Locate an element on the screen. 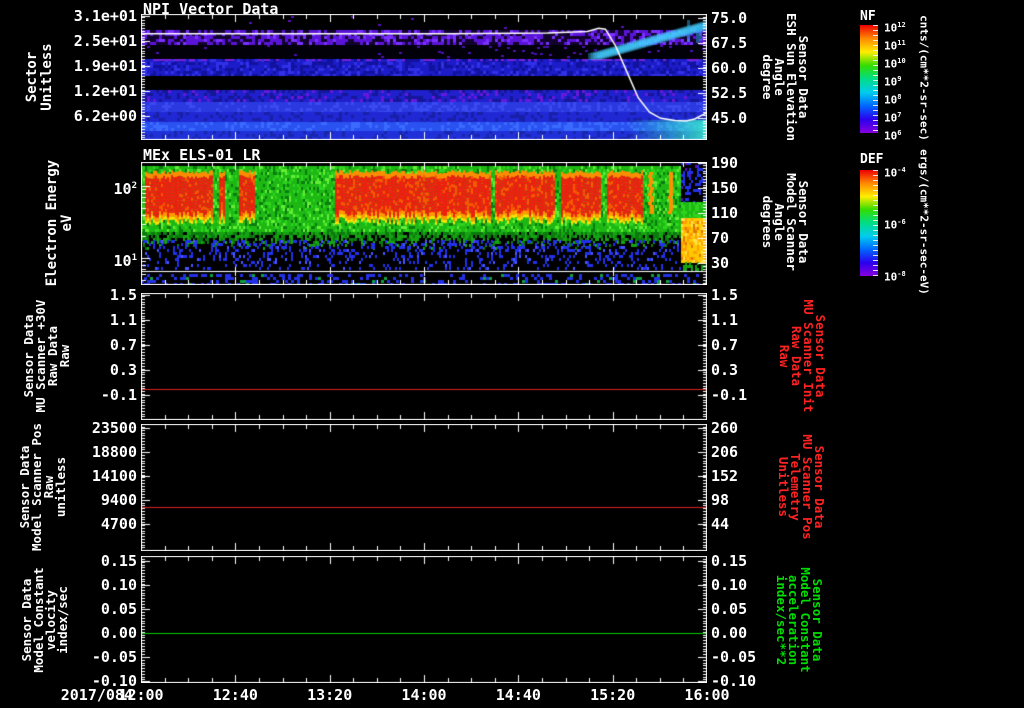 The width and height of the screenshot is (1024, 708). axis-label-line: index/sec is located at coordinates (62, 620).